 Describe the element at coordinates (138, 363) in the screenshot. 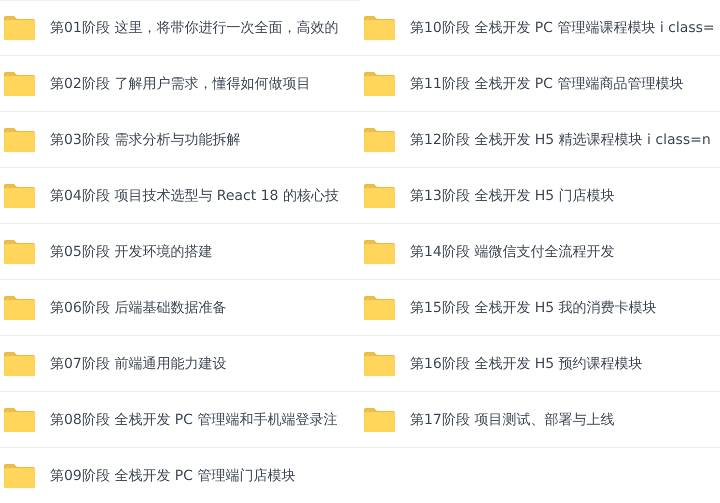

I see `folder-name: 第07阶段 前端通用能力建设` at that location.